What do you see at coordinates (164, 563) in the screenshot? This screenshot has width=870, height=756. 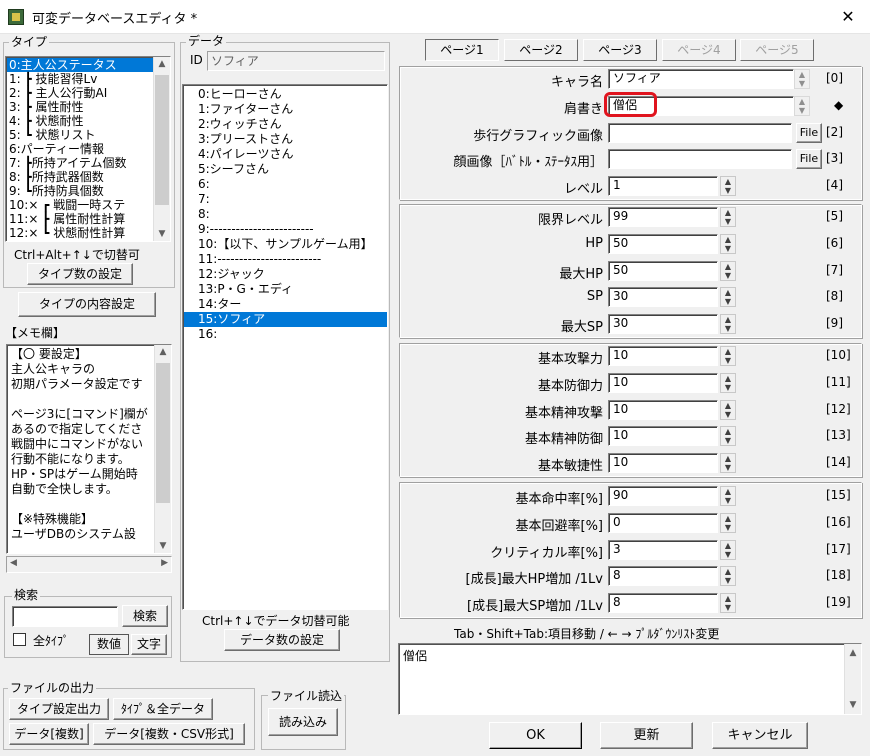 I see `right-arrow-icon: ▶` at bounding box center [164, 563].